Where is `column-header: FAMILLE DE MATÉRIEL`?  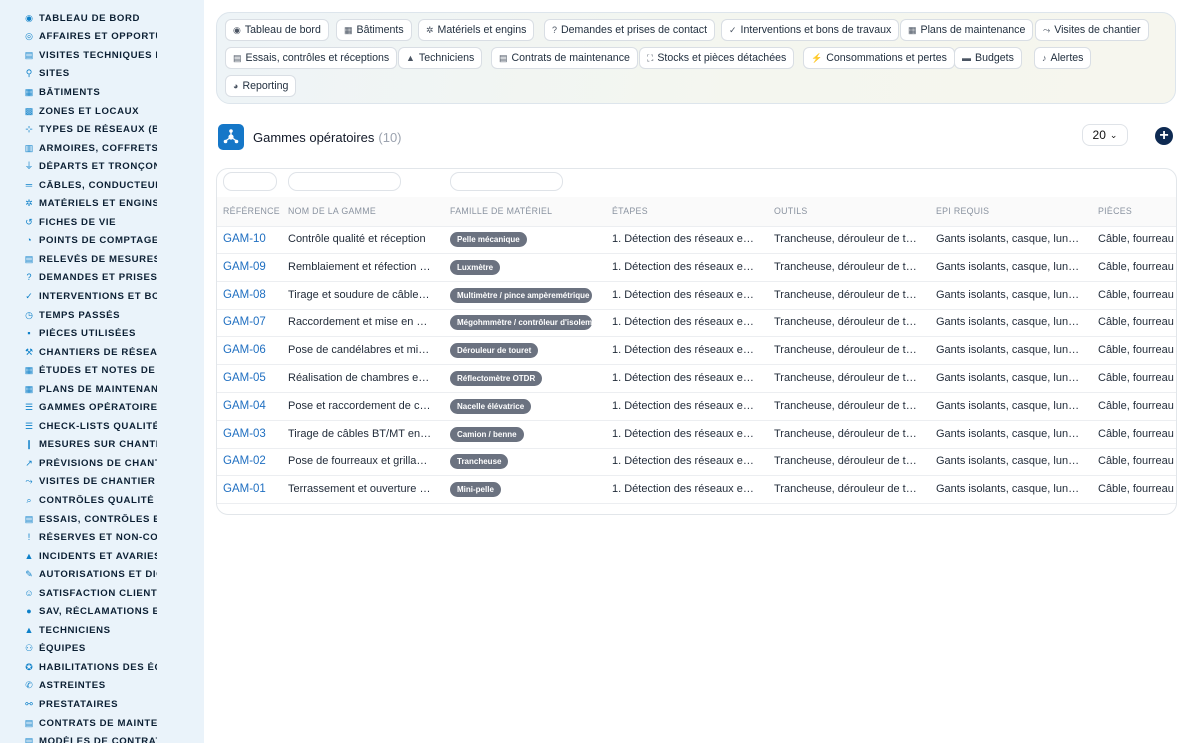 column-header: FAMILLE DE MATÉRIEL is located at coordinates (501, 211).